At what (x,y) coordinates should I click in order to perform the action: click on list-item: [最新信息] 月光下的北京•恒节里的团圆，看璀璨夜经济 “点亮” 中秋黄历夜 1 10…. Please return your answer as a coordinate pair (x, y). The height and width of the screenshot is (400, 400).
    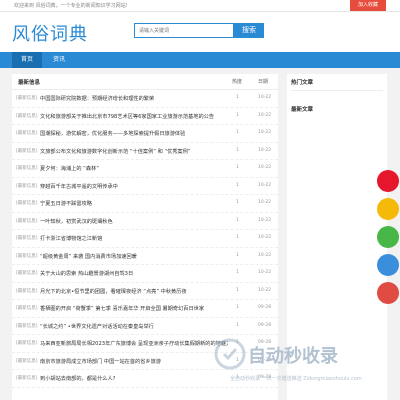
    Looking at the image, I should click on (145, 291).